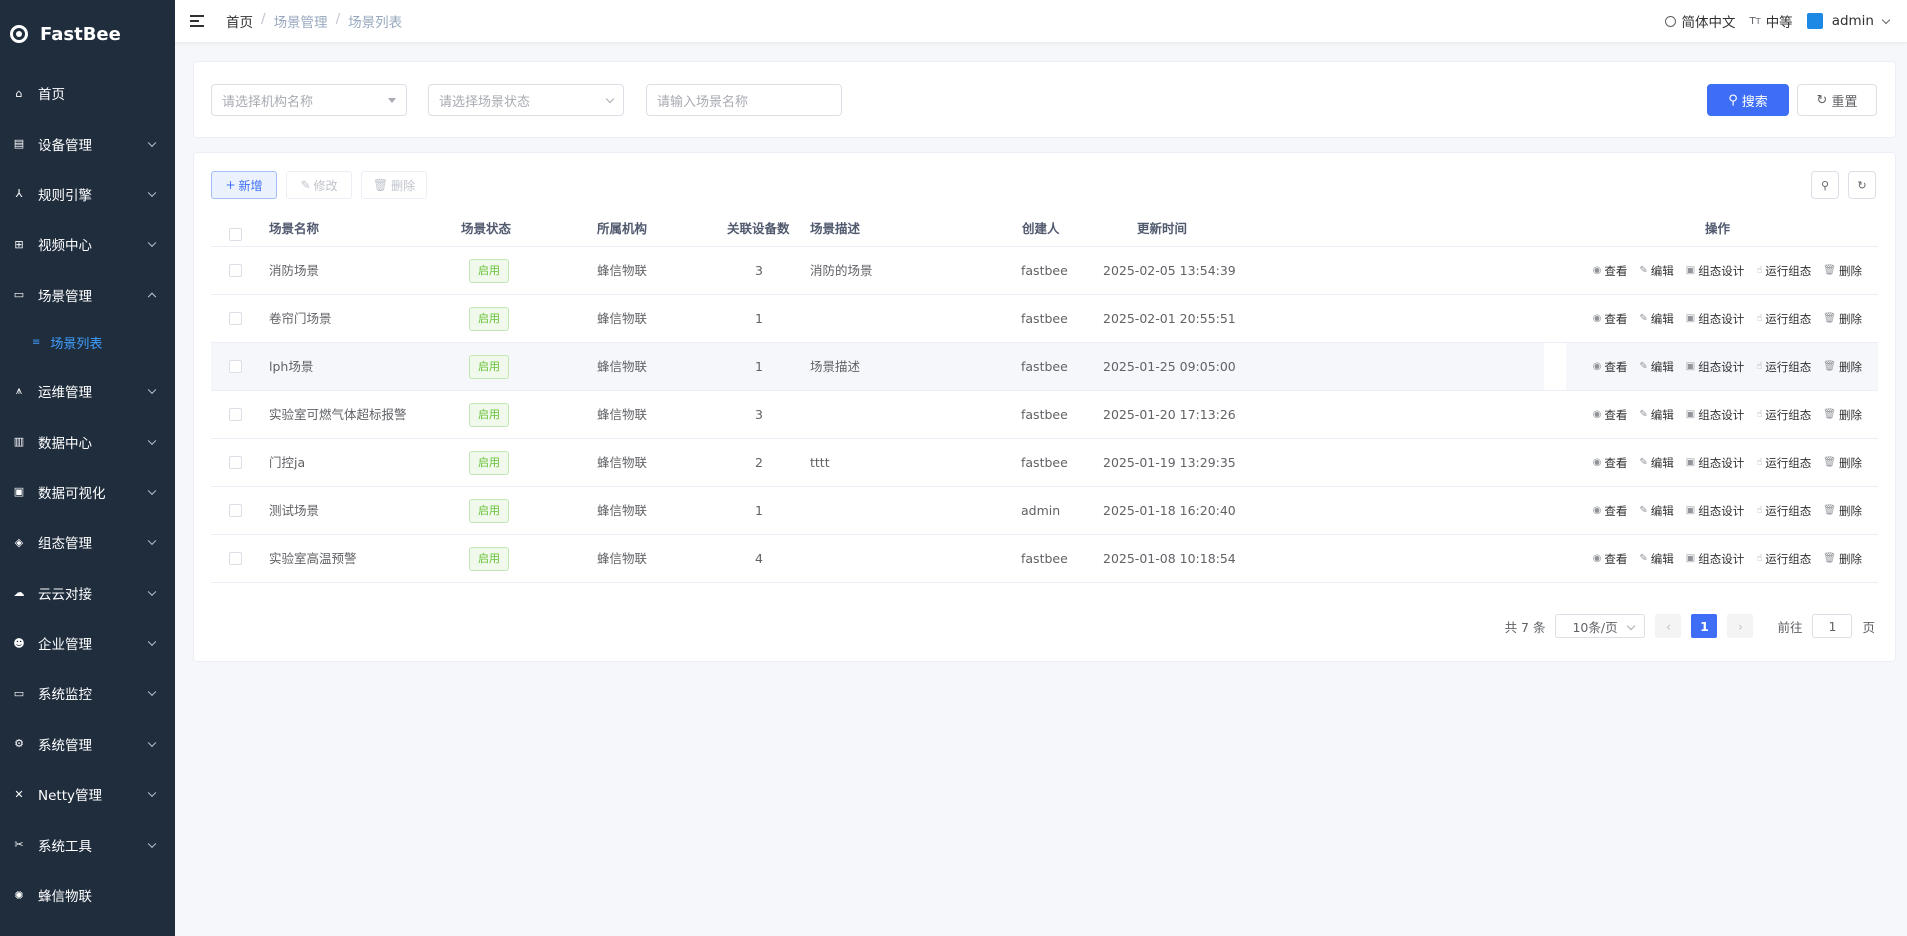 The height and width of the screenshot is (936, 1907). Describe the element at coordinates (197, 21) in the screenshot. I see `hamburger-icon` at that location.